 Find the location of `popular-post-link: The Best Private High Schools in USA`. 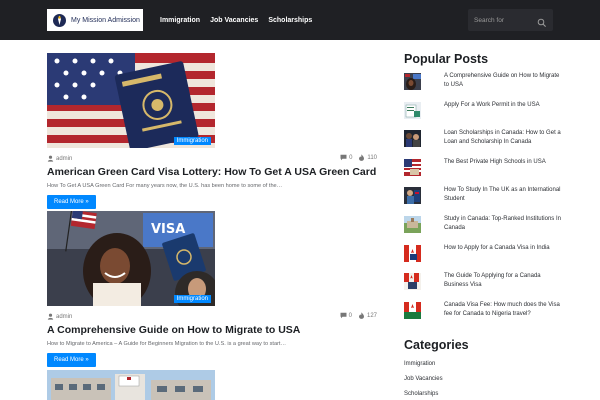

popular-post-link: The Best Private High Schools in USA is located at coordinates (504, 162).